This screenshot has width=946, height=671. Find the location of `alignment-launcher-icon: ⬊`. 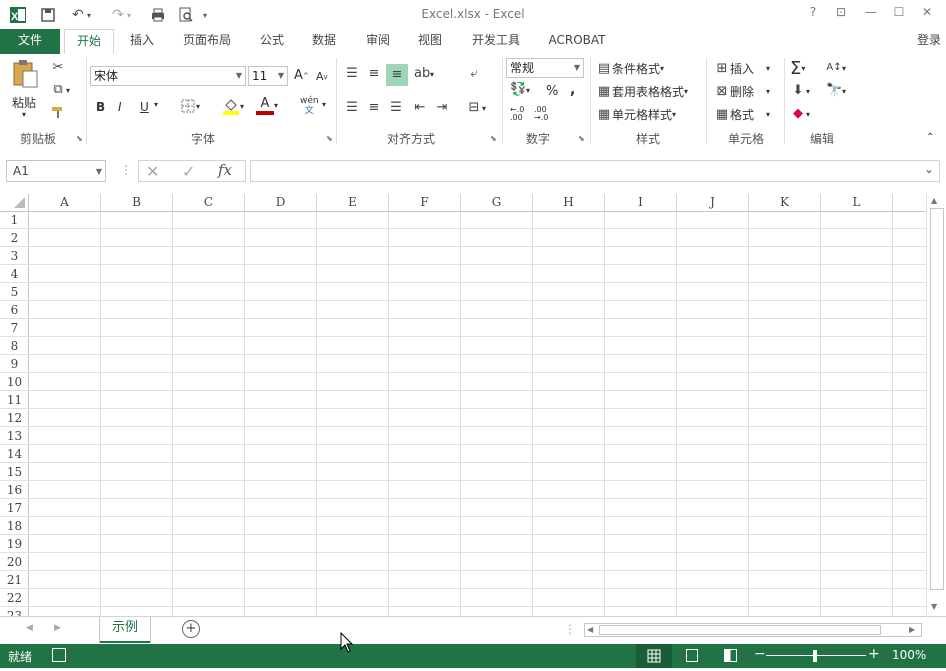

alignment-launcher-icon: ⬊ is located at coordinates (493, 138).